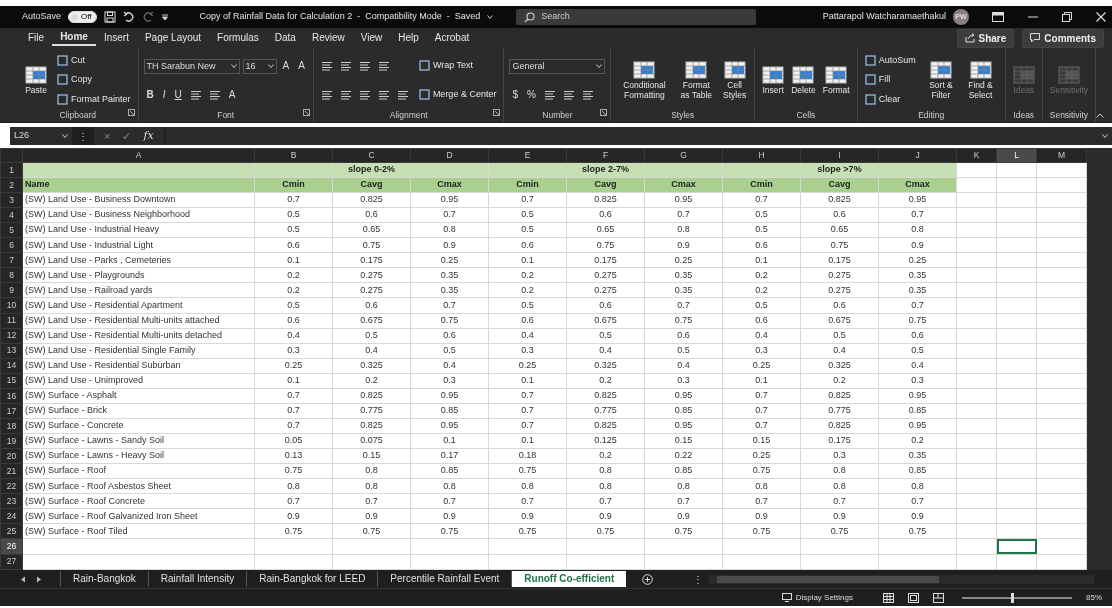 Image resolution: width=1112 pixels, height=608 pixels. I want to click on number-style-button: %, so click(531, 95).